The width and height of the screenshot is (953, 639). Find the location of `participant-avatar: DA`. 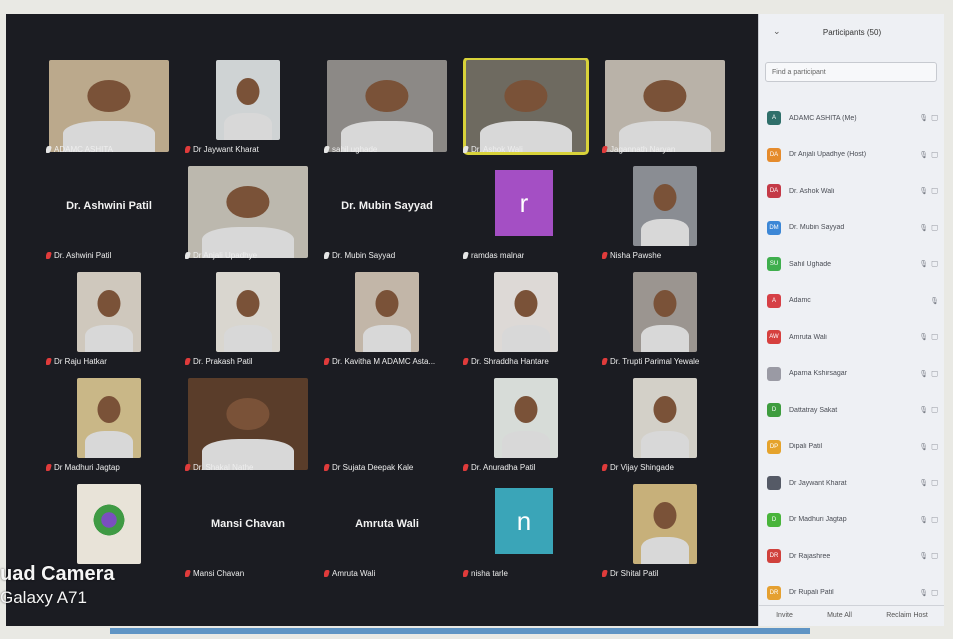

participant-avatar: DA is located at coordinates (774, 154).